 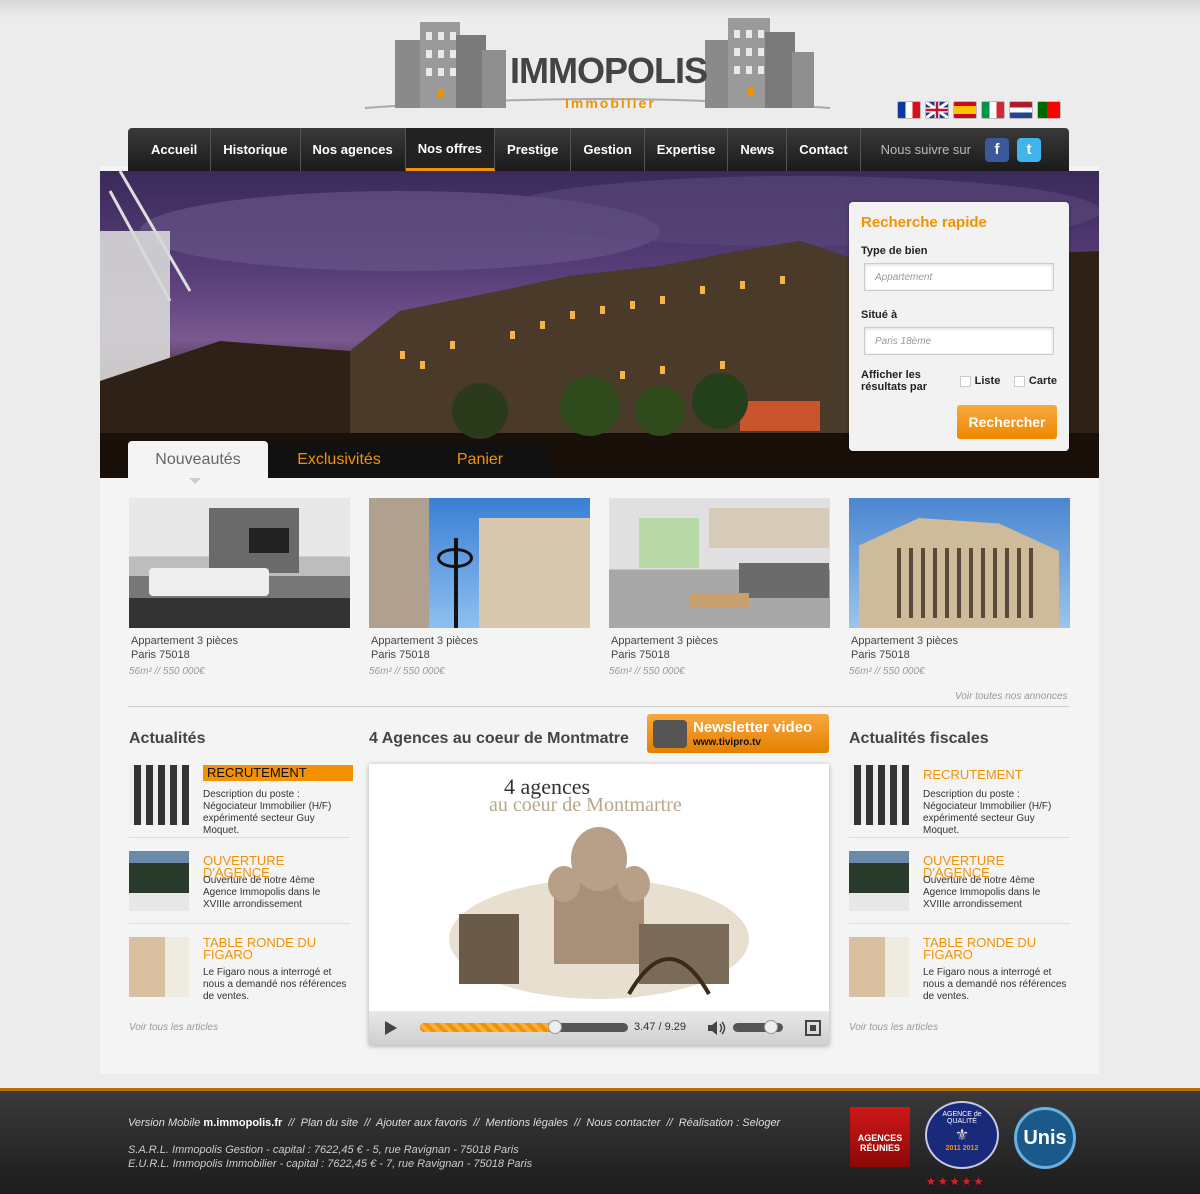 I want to click on flag-it-icon, so click(x=993, y=110).